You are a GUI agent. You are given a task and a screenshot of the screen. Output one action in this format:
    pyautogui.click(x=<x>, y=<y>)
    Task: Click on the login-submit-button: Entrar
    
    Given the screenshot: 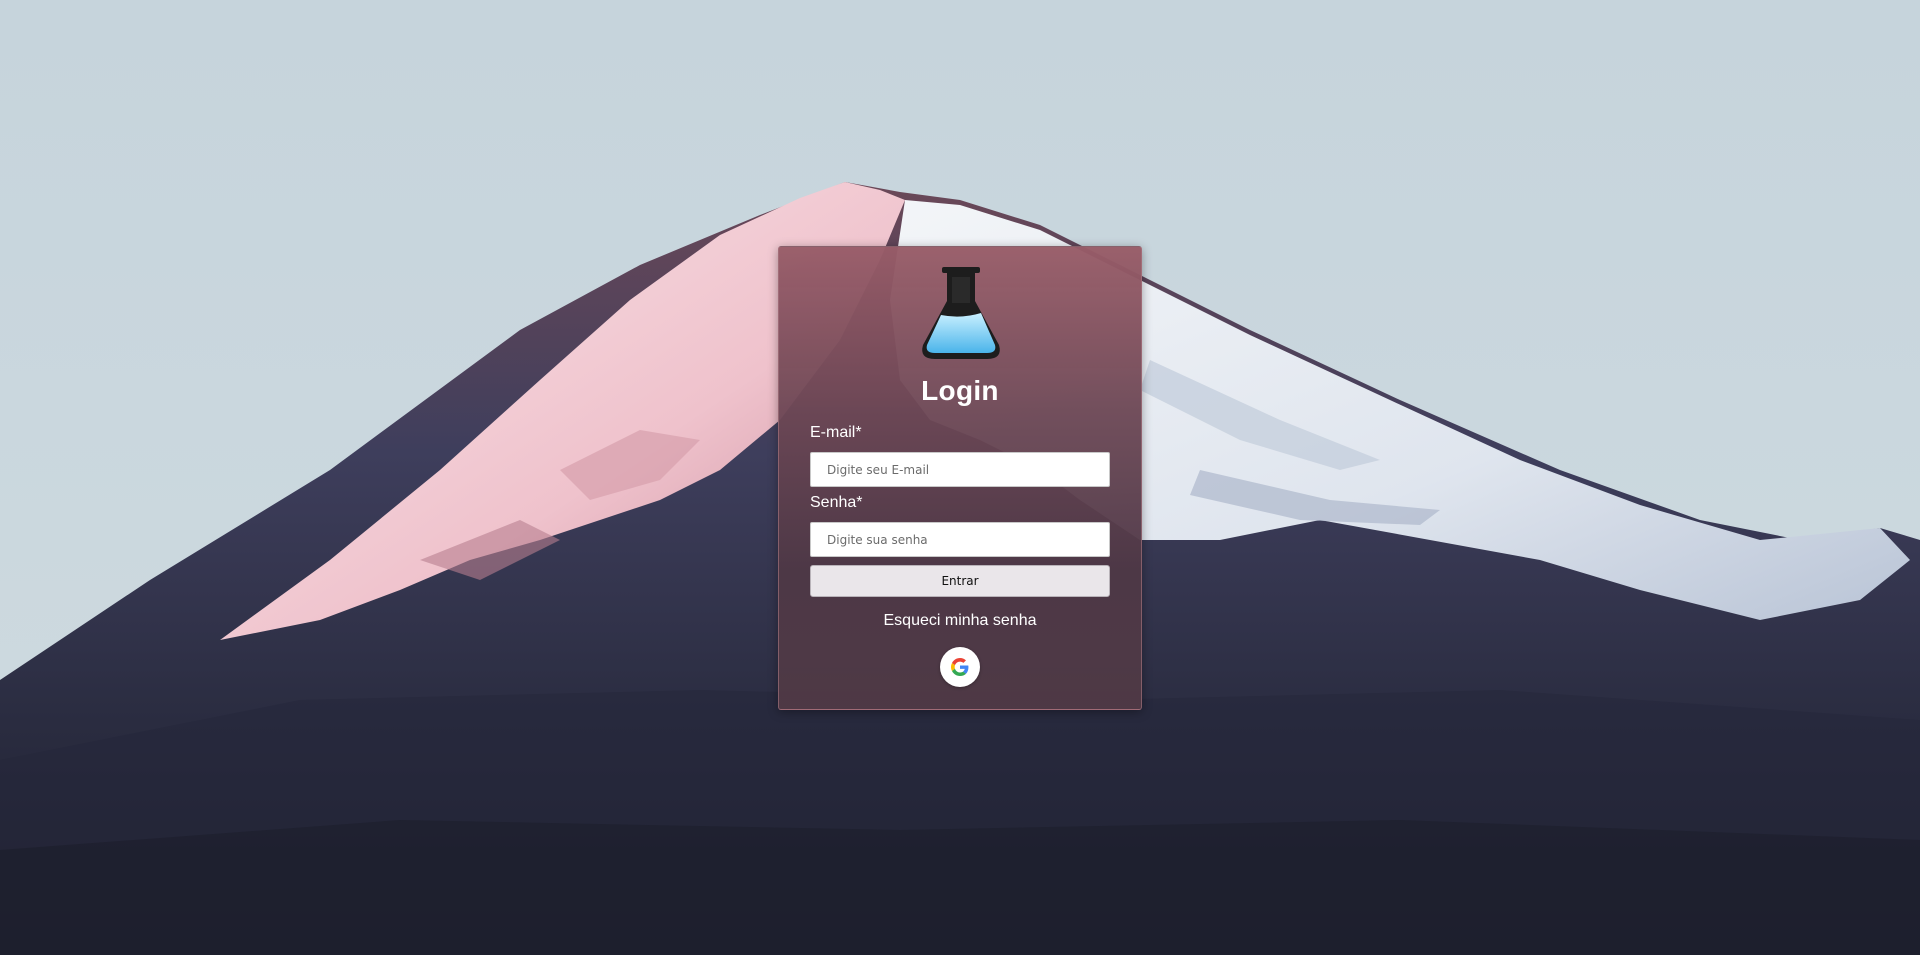 What is the action you would take?
    pyautogui.click(x=960, y=581)
    